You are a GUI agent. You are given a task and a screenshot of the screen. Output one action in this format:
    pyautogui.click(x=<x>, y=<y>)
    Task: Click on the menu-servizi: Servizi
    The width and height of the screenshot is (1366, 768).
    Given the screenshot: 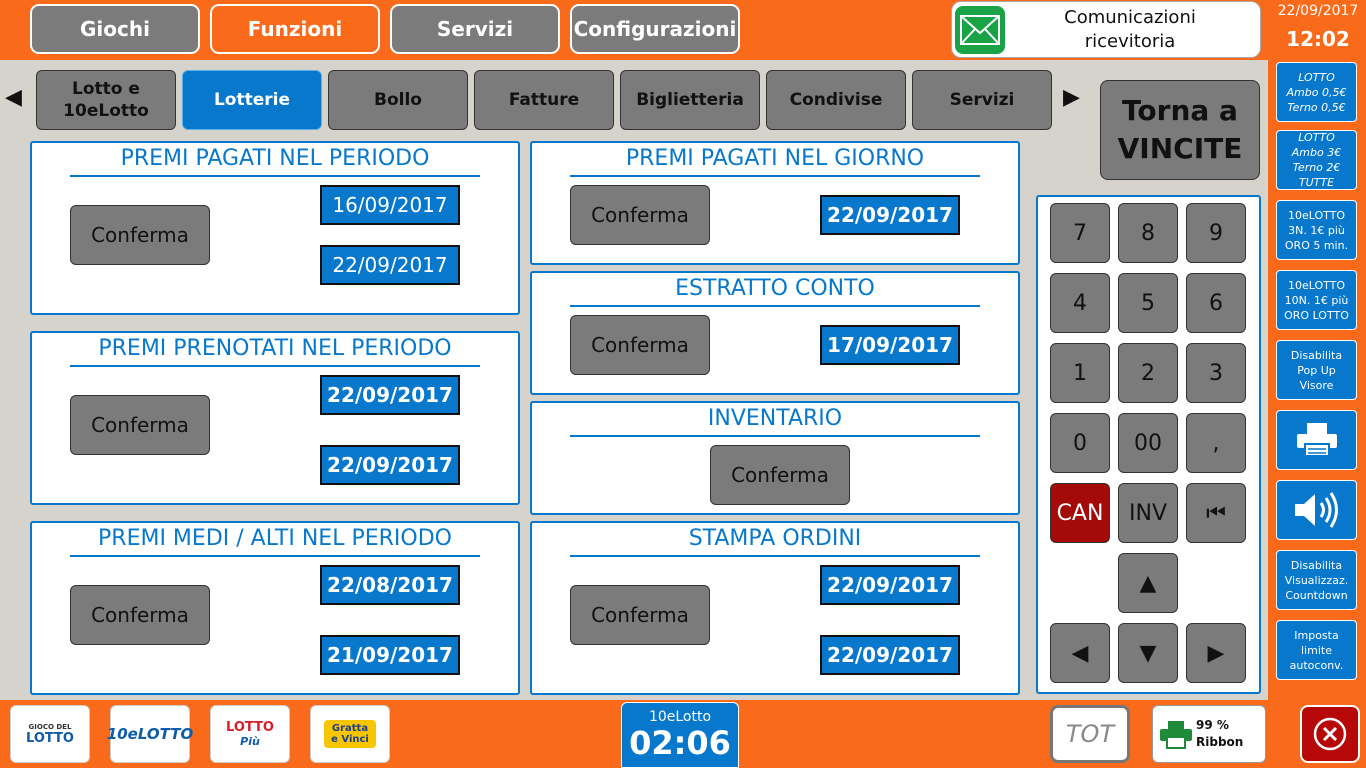 What is the action you would take?
    pyautogui.click(x=475, y=29)
    